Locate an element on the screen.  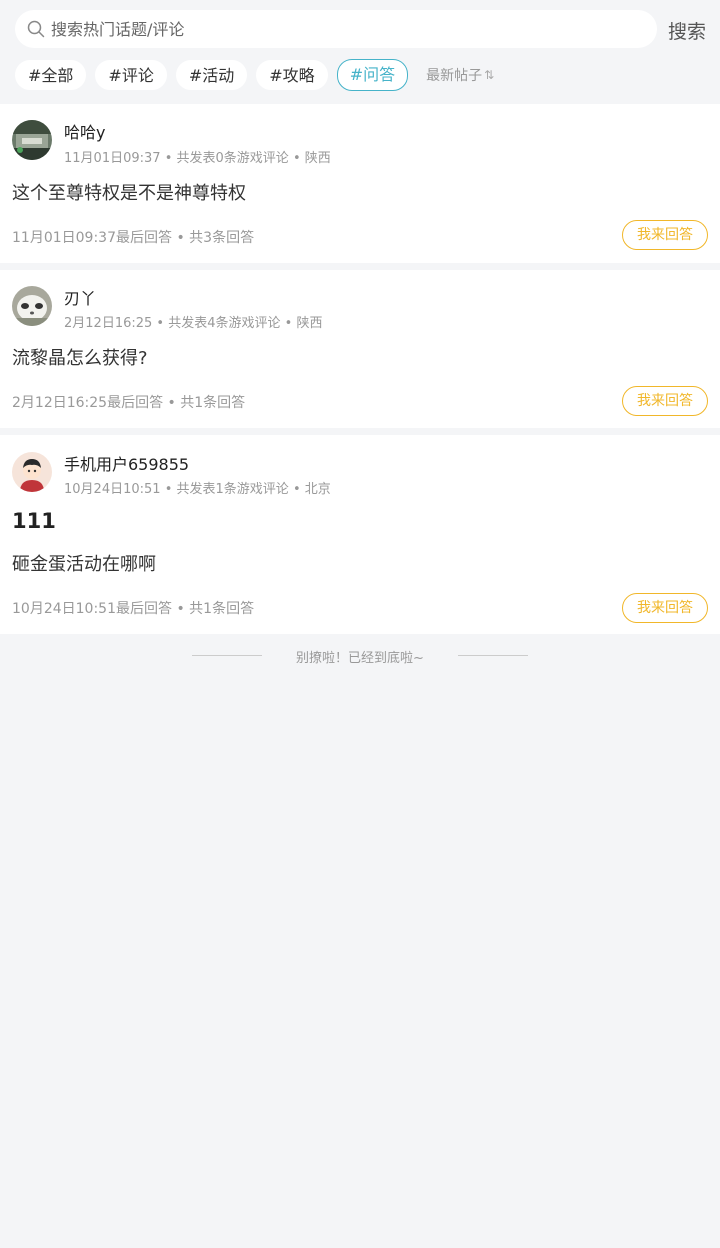
reply-info: 10月24日10:51最后回答 • 共1条回答 is located at coordinates (133, 608).